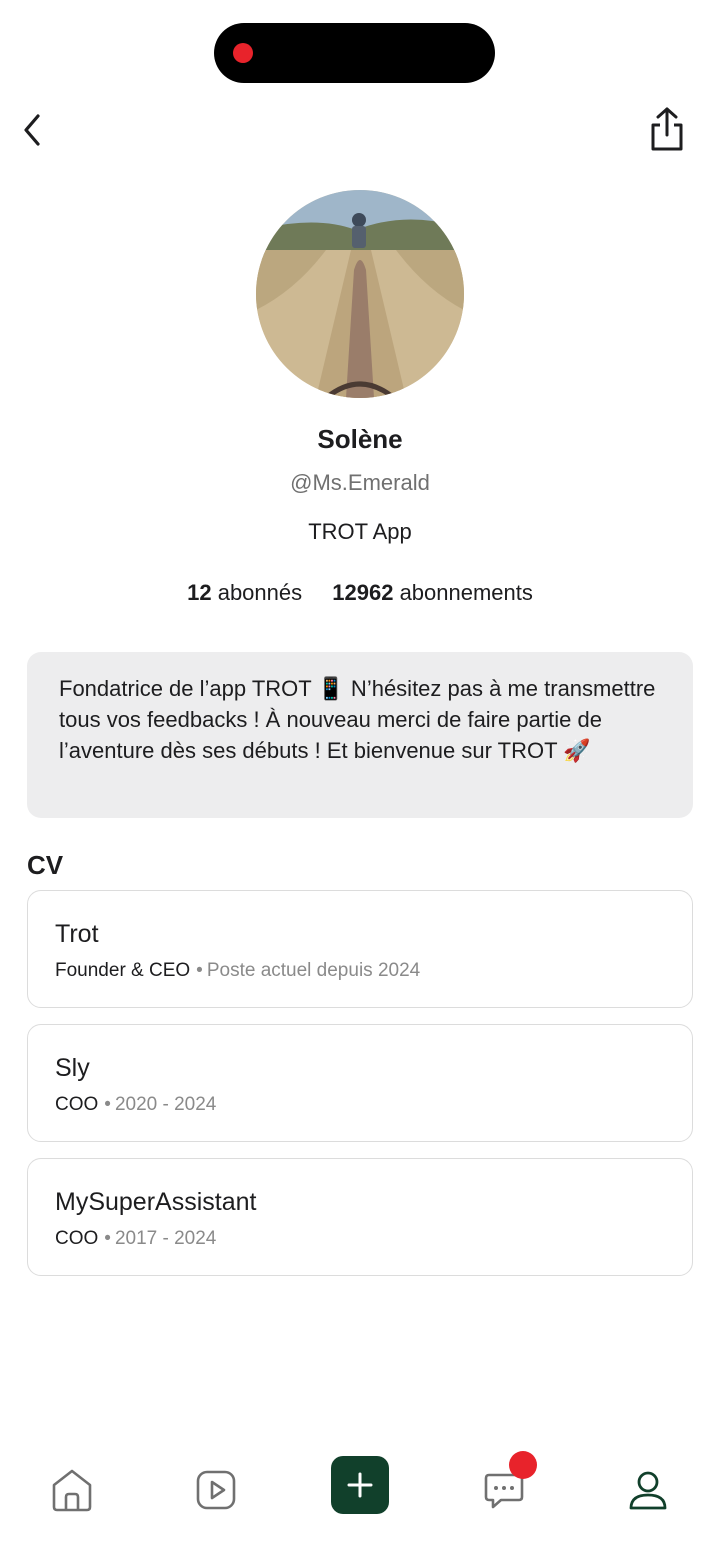 The width and height of the screenshot is (720, 1564). I want to click on following-stat: 12962 abonnements, so click(432, 593).